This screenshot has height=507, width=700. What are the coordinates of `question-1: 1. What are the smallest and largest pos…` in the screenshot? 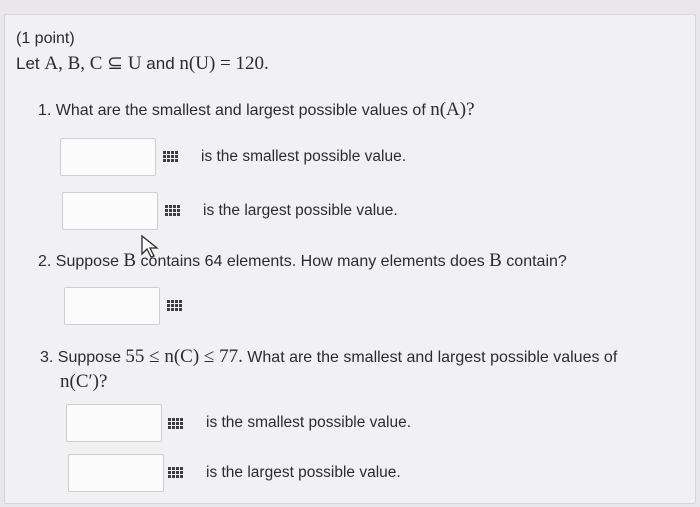 It's located at (256, 110).